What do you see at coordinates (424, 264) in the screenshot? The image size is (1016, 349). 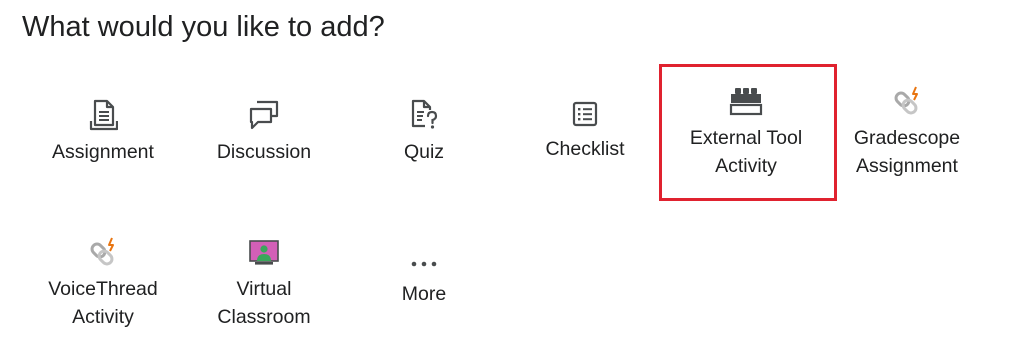 I see `ellipsis-icon` at bounding box center [424, 264].